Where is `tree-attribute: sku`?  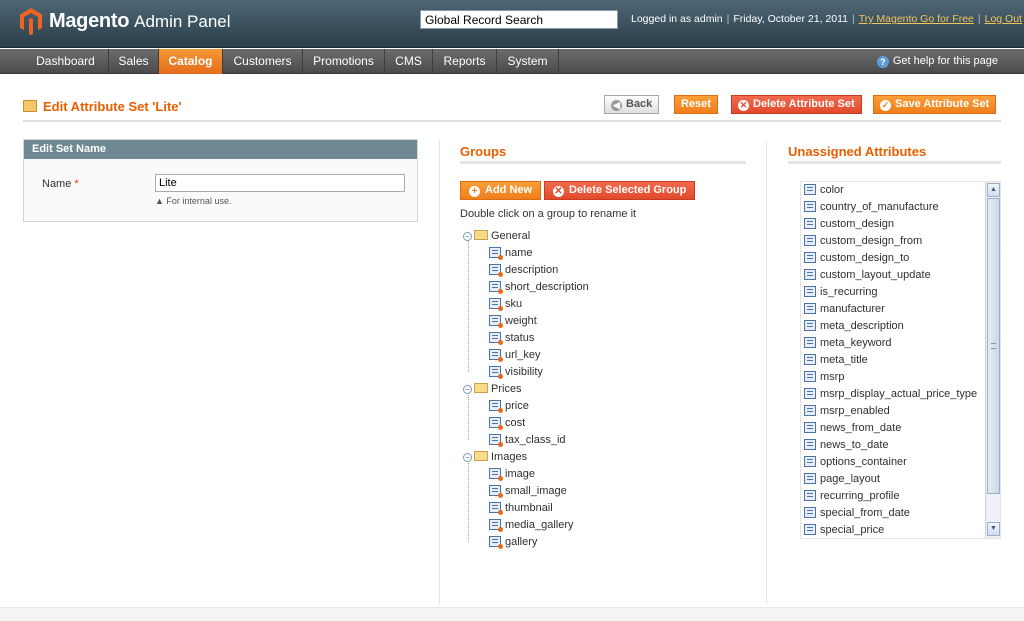 tree-attribute: sku is located at coordinates (505, 304).